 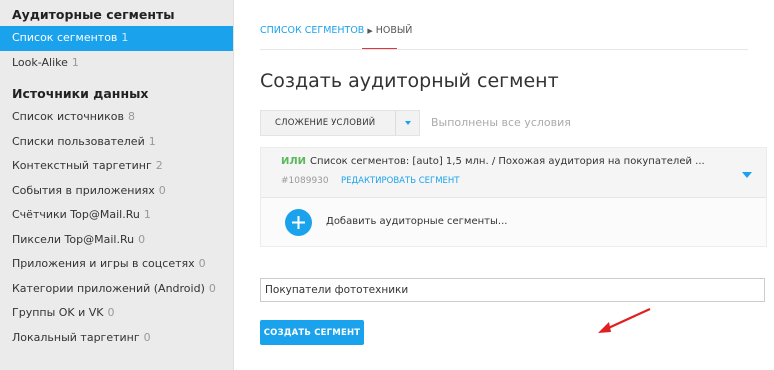 What do you see at coordinates (504, 49) in the screenshot?
I see `header-divider` at bounding box center [504, 49].